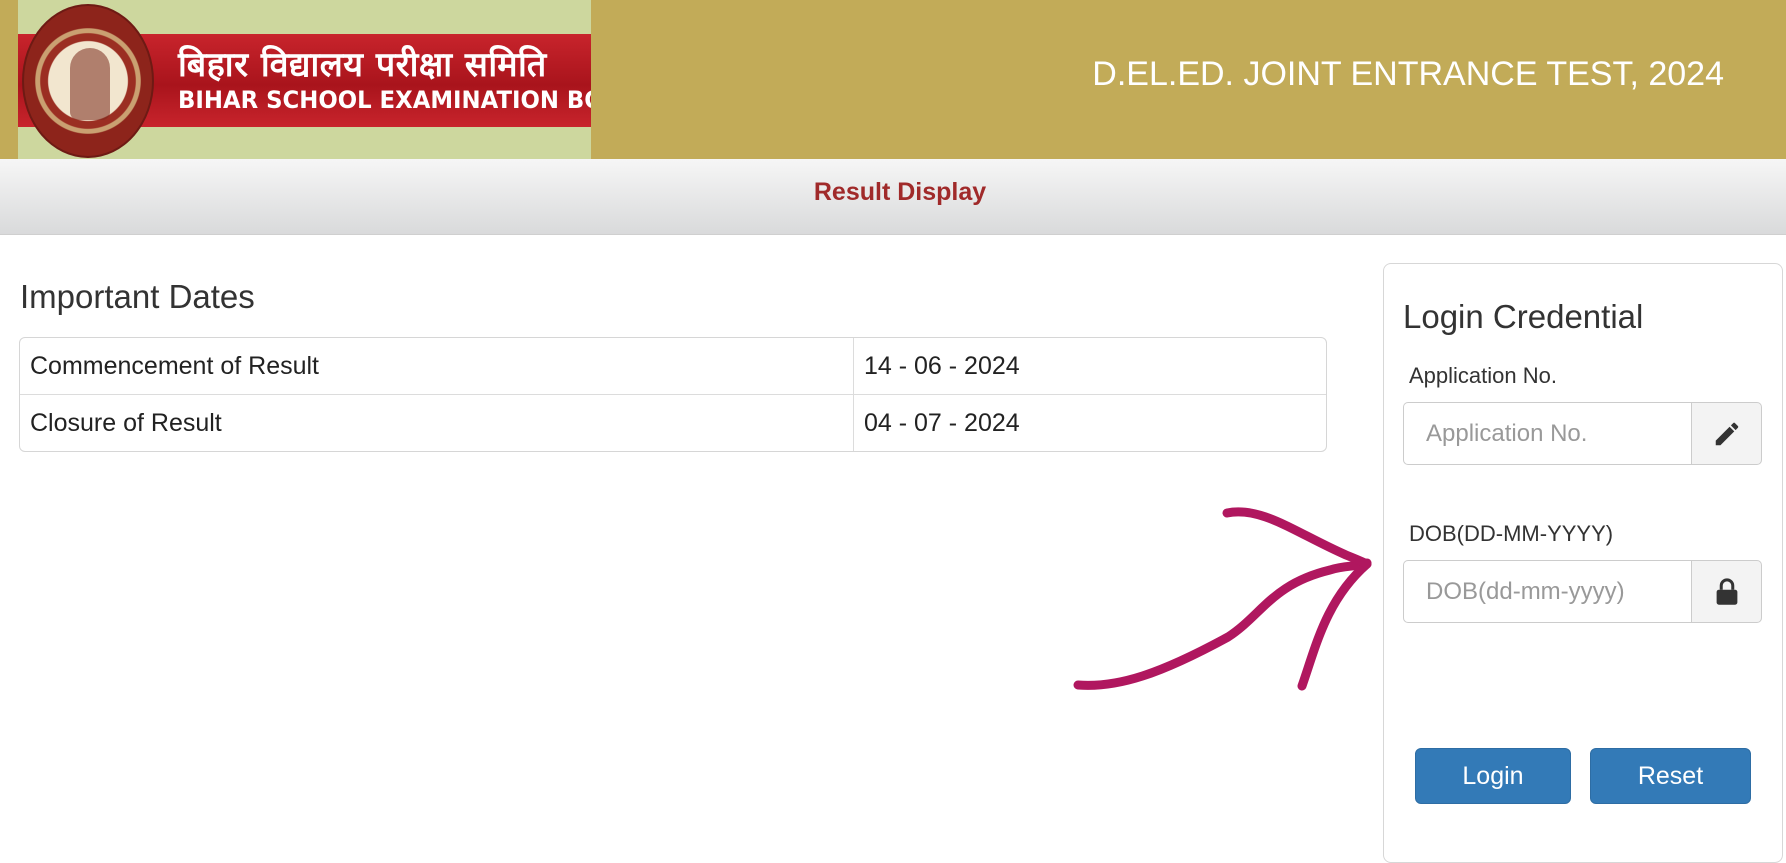 This screenshot has width=1786, height=863. I want to click on date-label: Closure of Result, so click(437, 423).